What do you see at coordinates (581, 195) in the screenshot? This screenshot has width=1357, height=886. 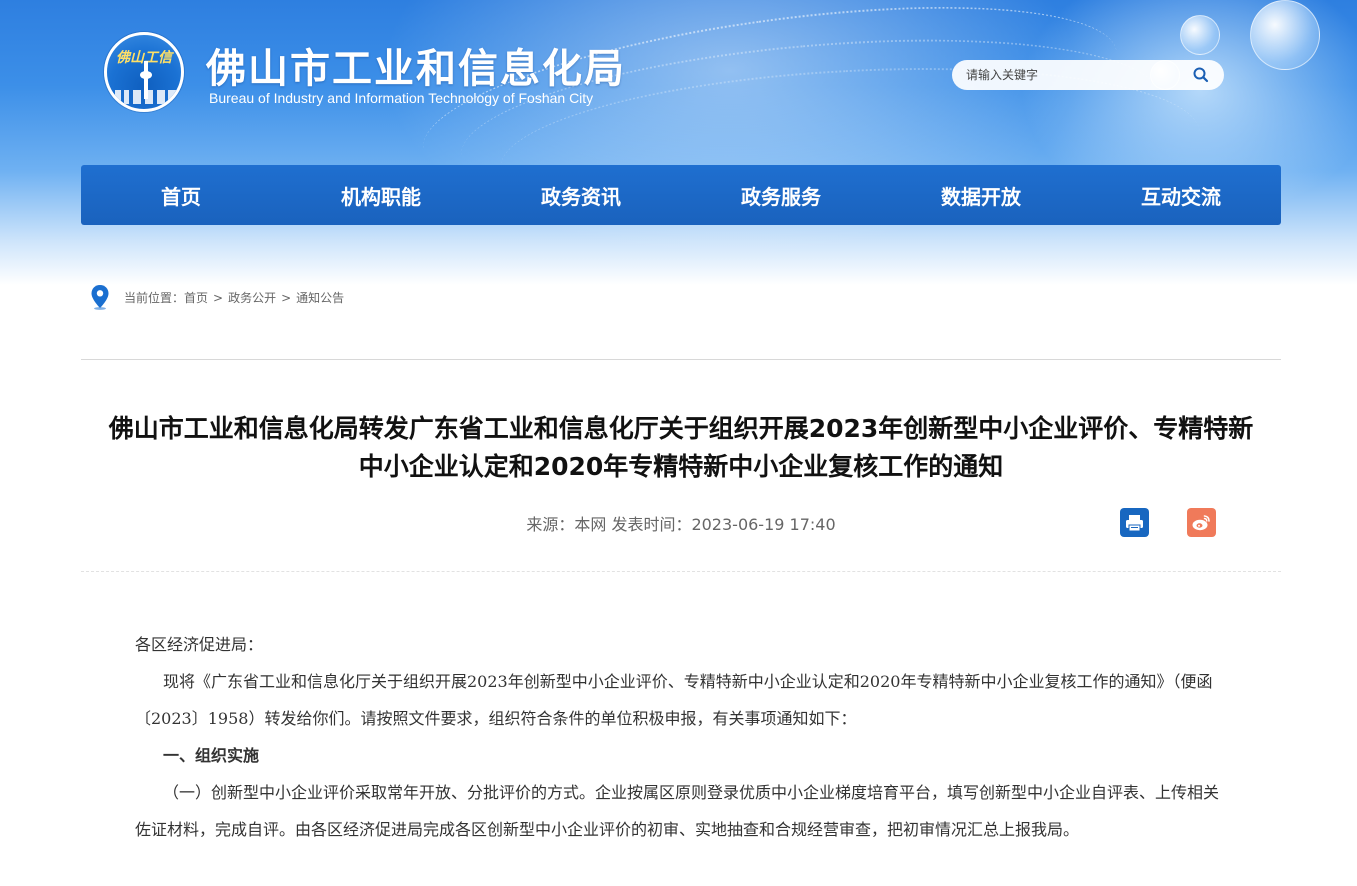 I see `nav-item-news: 政务资讯` at bounding box center [581, 195].